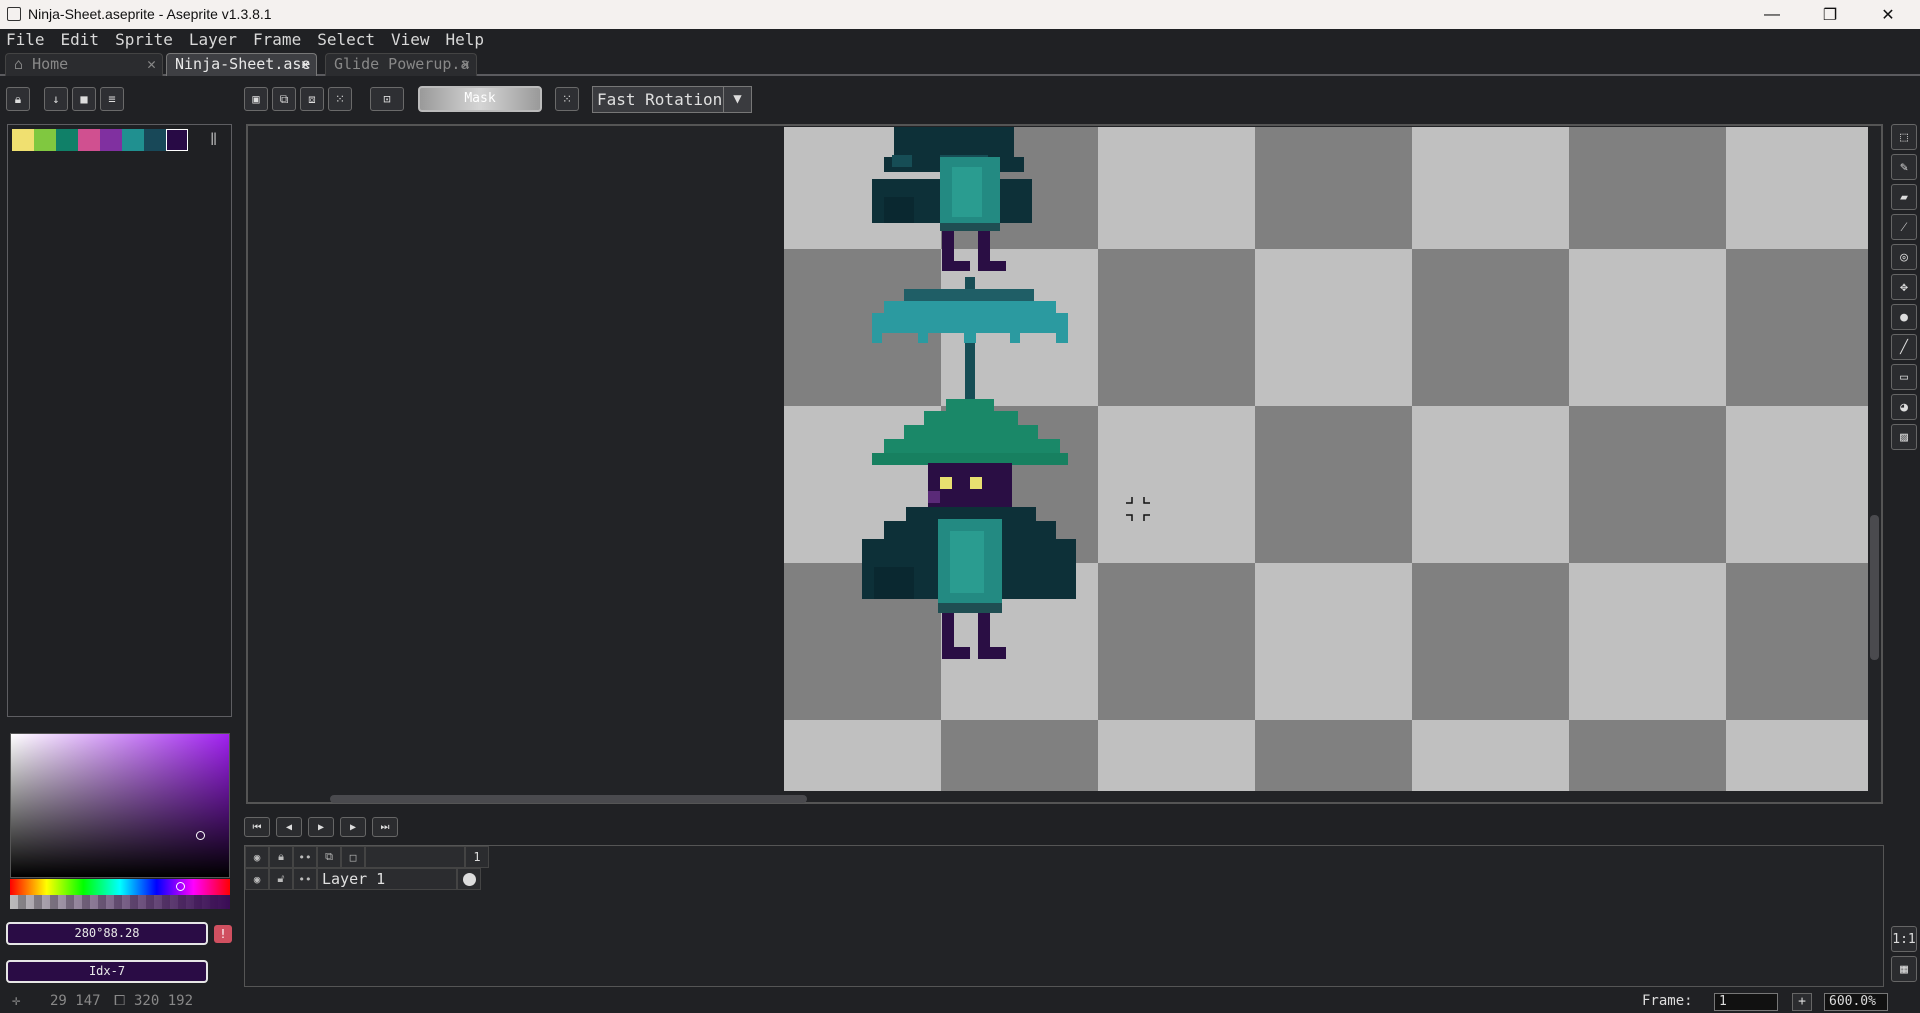 This screenshot has width=1920, height=1013. What do you see at coordinates (213, 138) in the screenshot?
I see `pause-icon: ‖` at bounding box center [213, 138].